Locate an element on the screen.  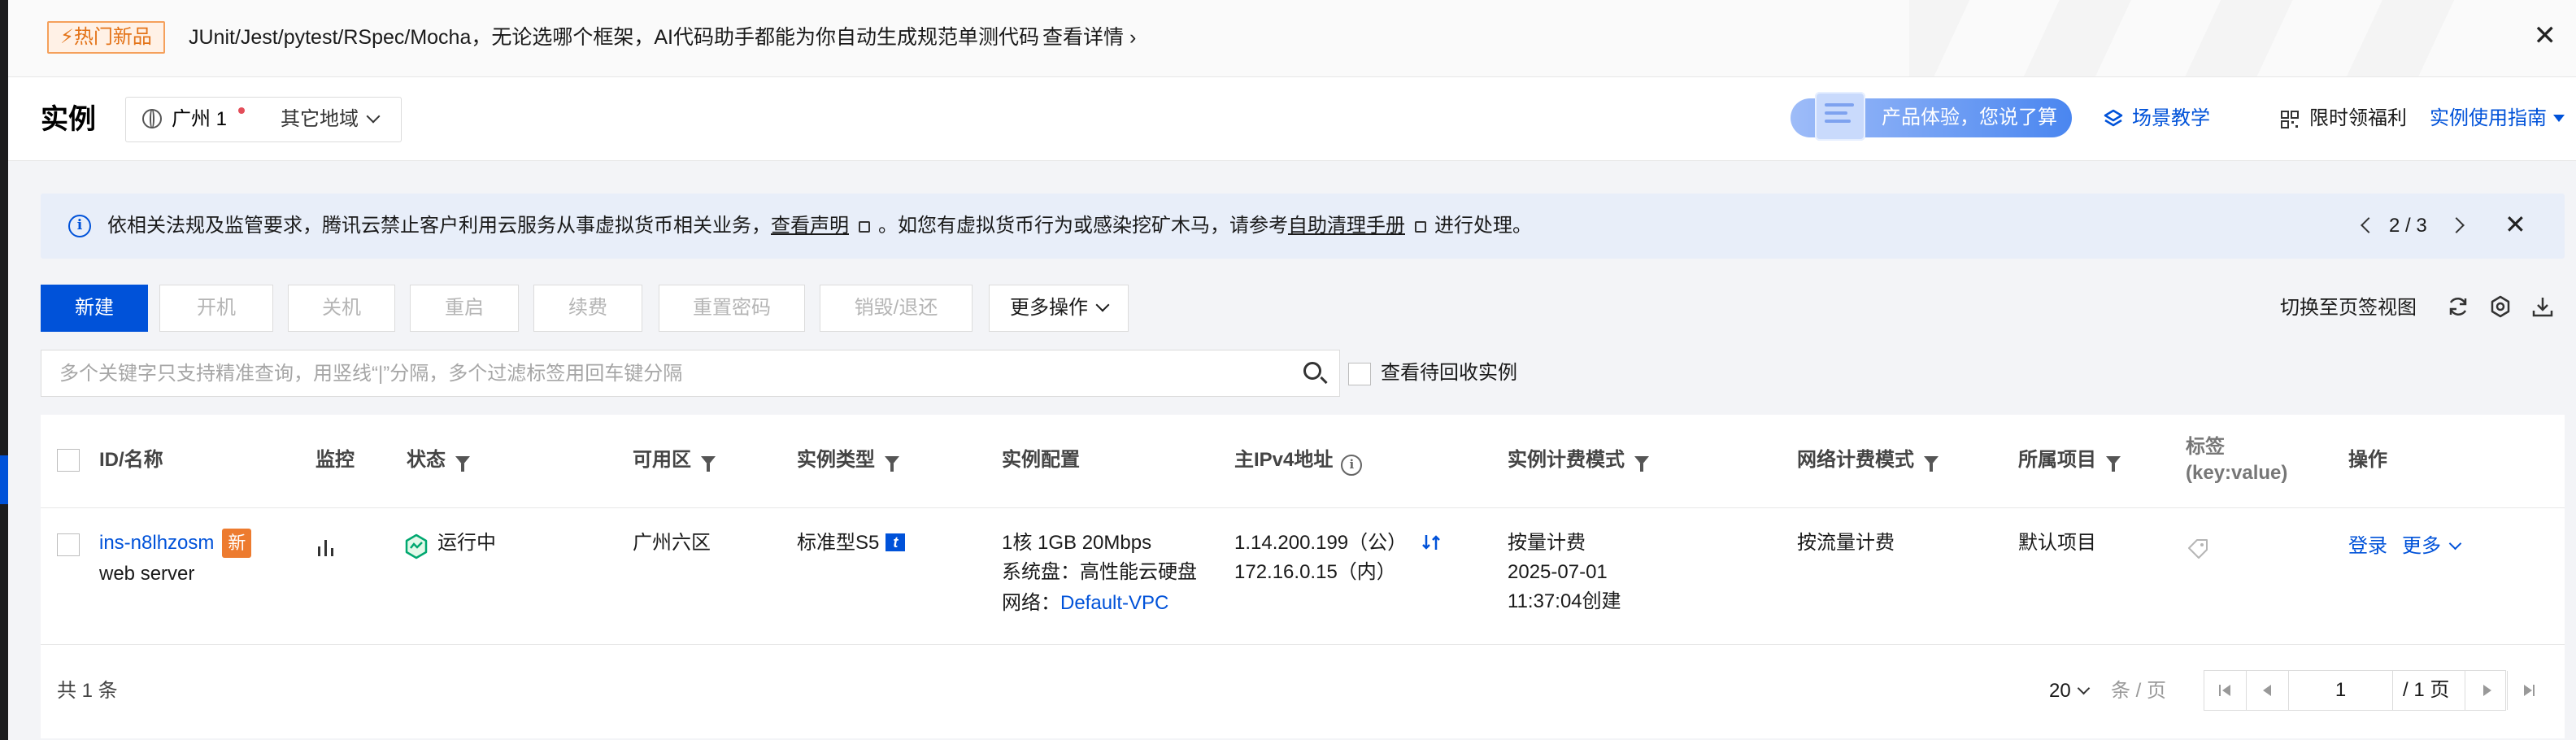
instance-search-box is located at coordinates (690, 374).